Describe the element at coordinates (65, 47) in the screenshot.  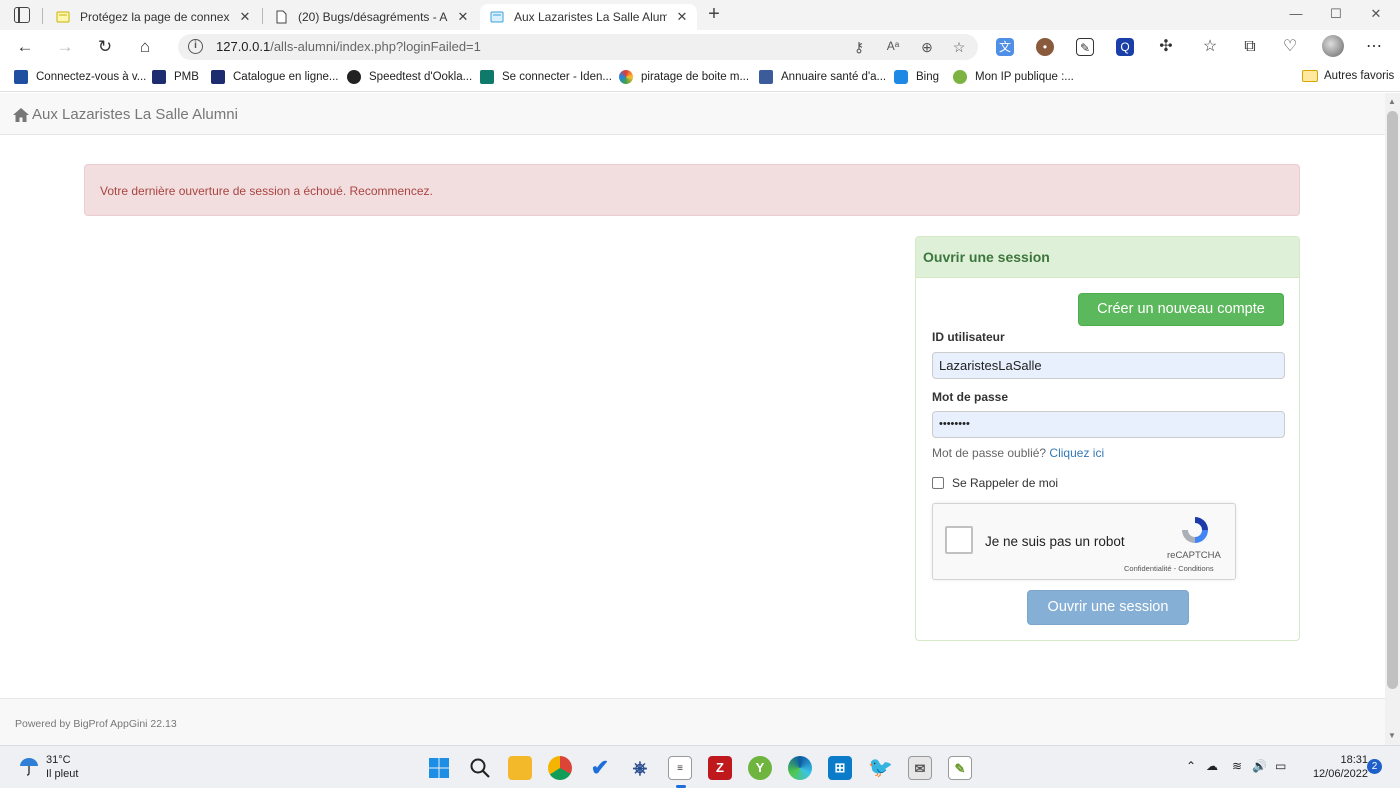
I see `forward-icon: →` at that location.